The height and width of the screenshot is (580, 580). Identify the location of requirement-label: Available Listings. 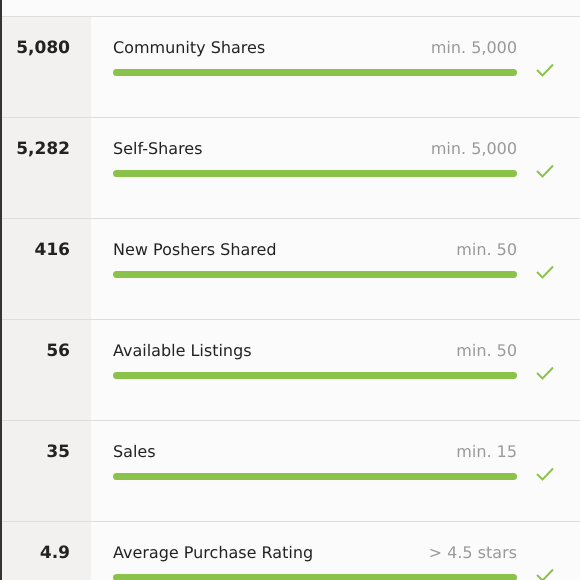
(182, 350).